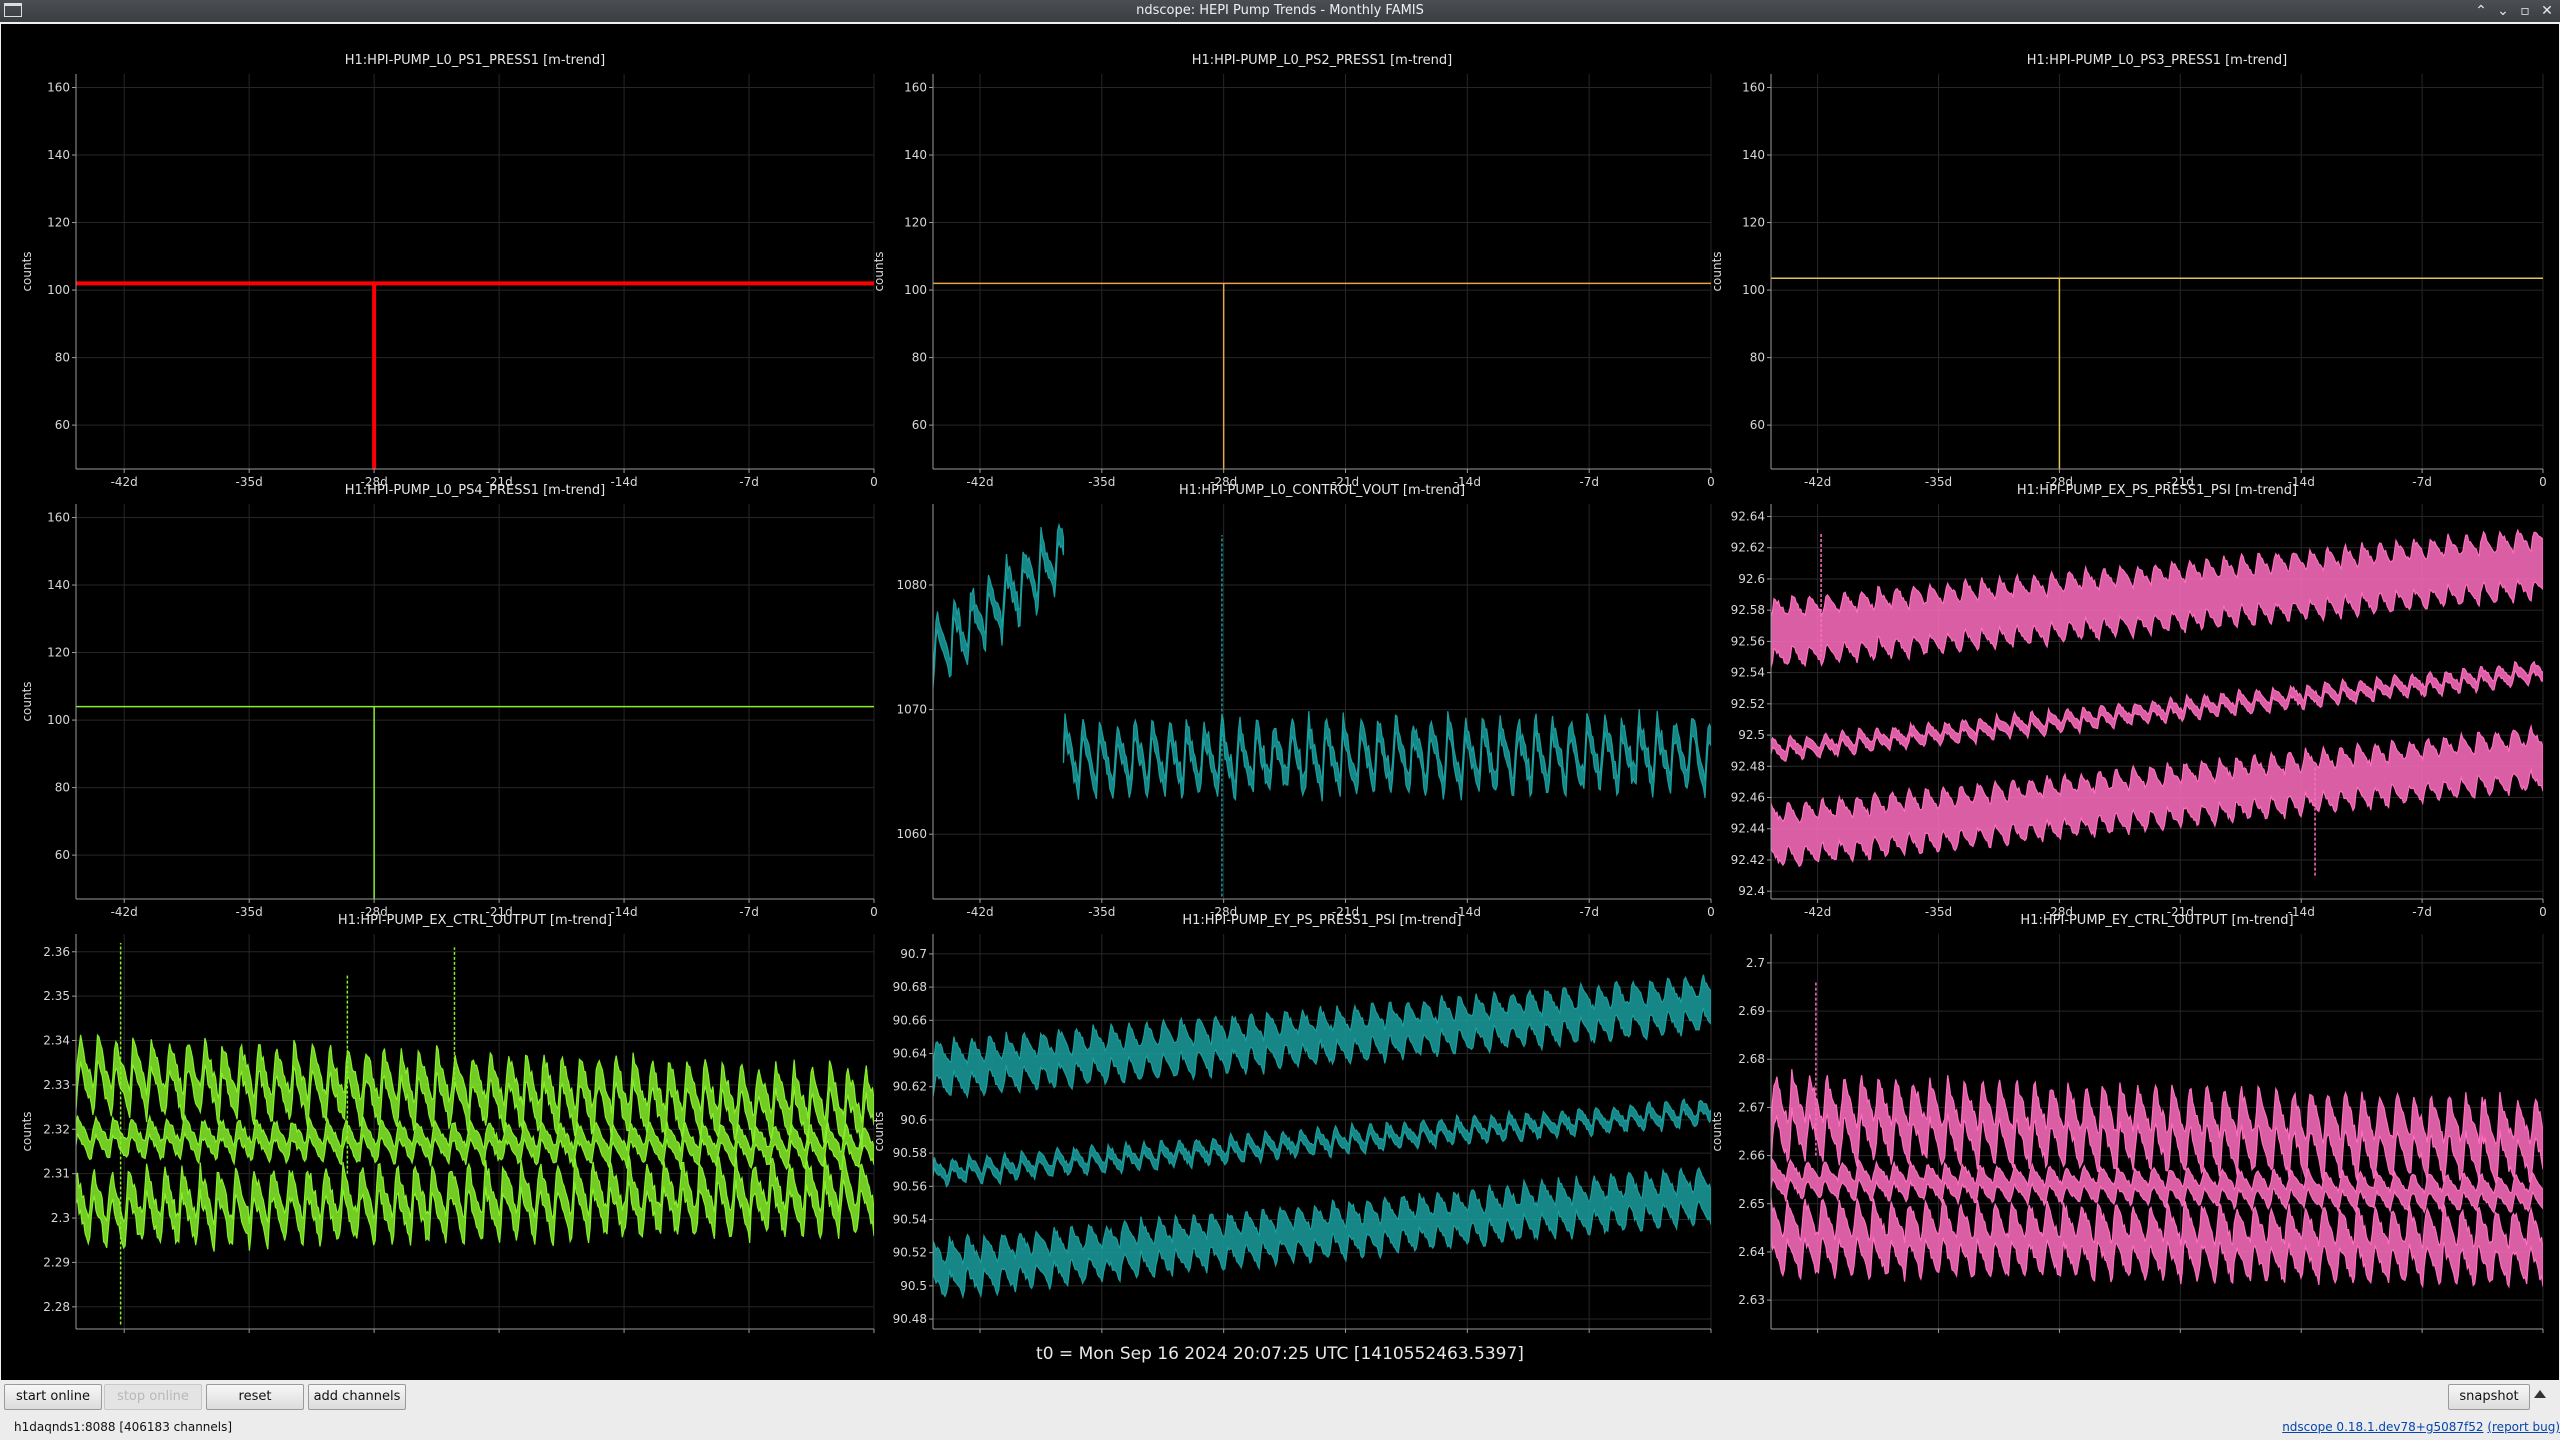 This screenshot has width=2560, height=1440. What do you see at coordinates (2503, 11) in the screenshot?
I see `minimize-icon: ⌄` at bounding box center [2503, 11].